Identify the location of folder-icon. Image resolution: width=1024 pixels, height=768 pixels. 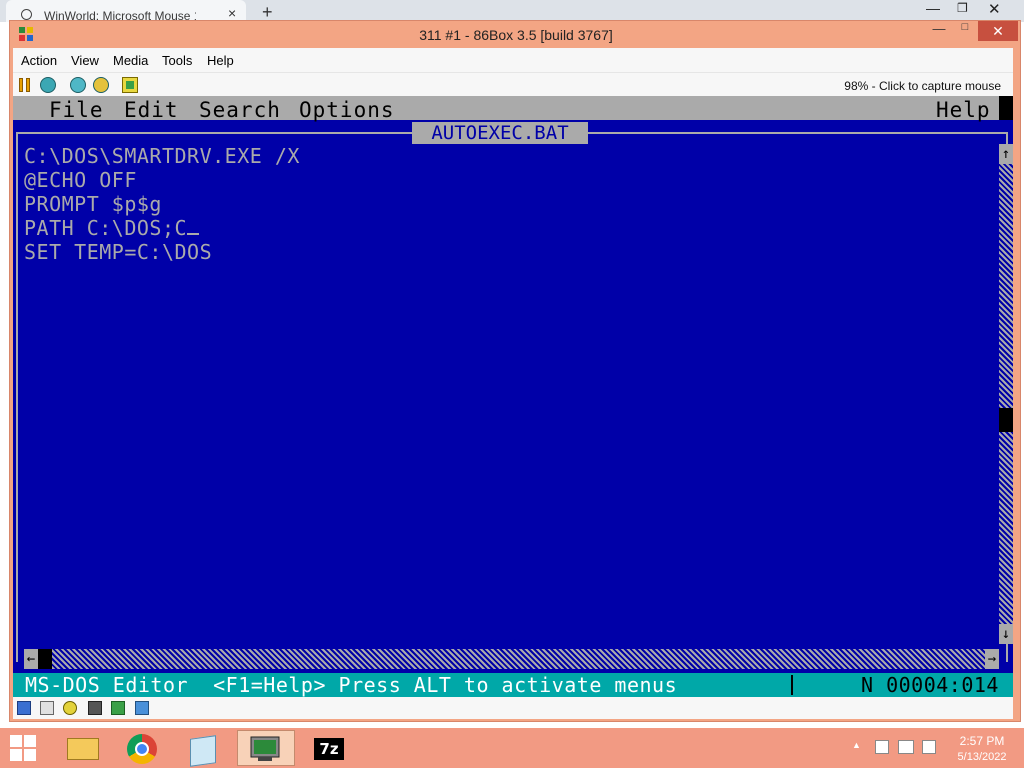
(83, 749).